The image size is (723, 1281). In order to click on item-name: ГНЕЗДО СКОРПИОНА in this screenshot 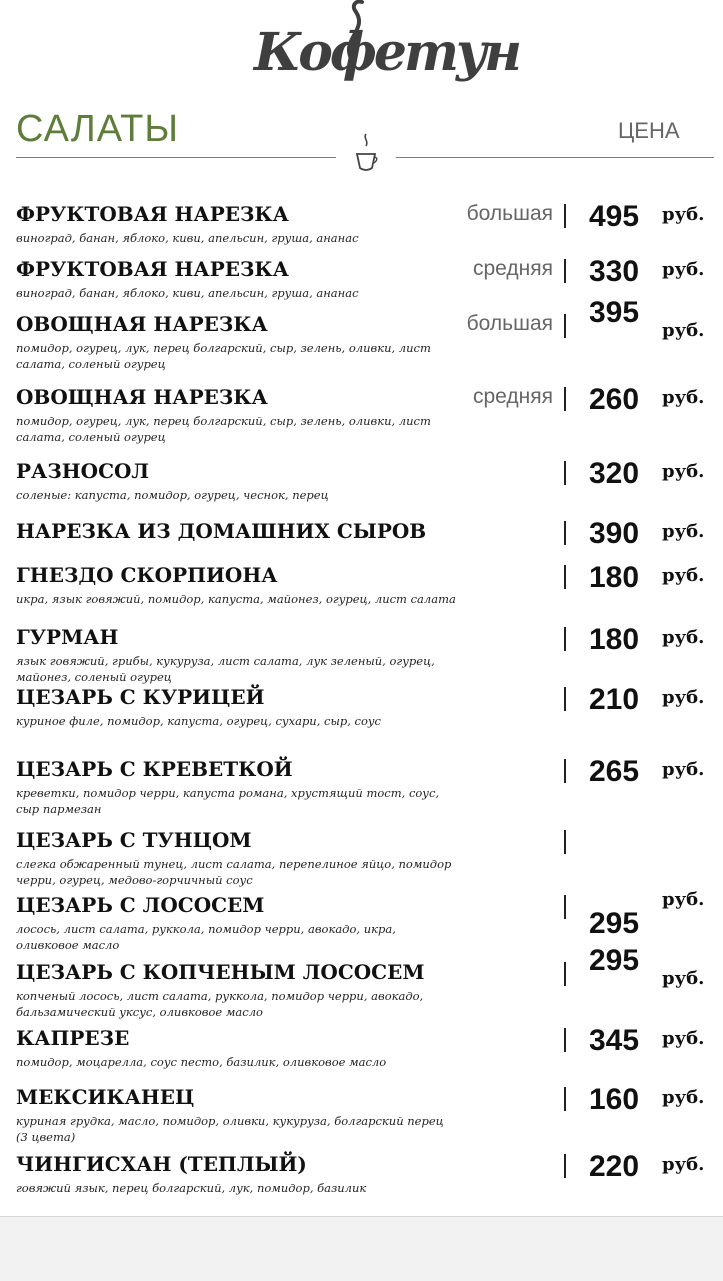, I will do `click(147, 575)`.